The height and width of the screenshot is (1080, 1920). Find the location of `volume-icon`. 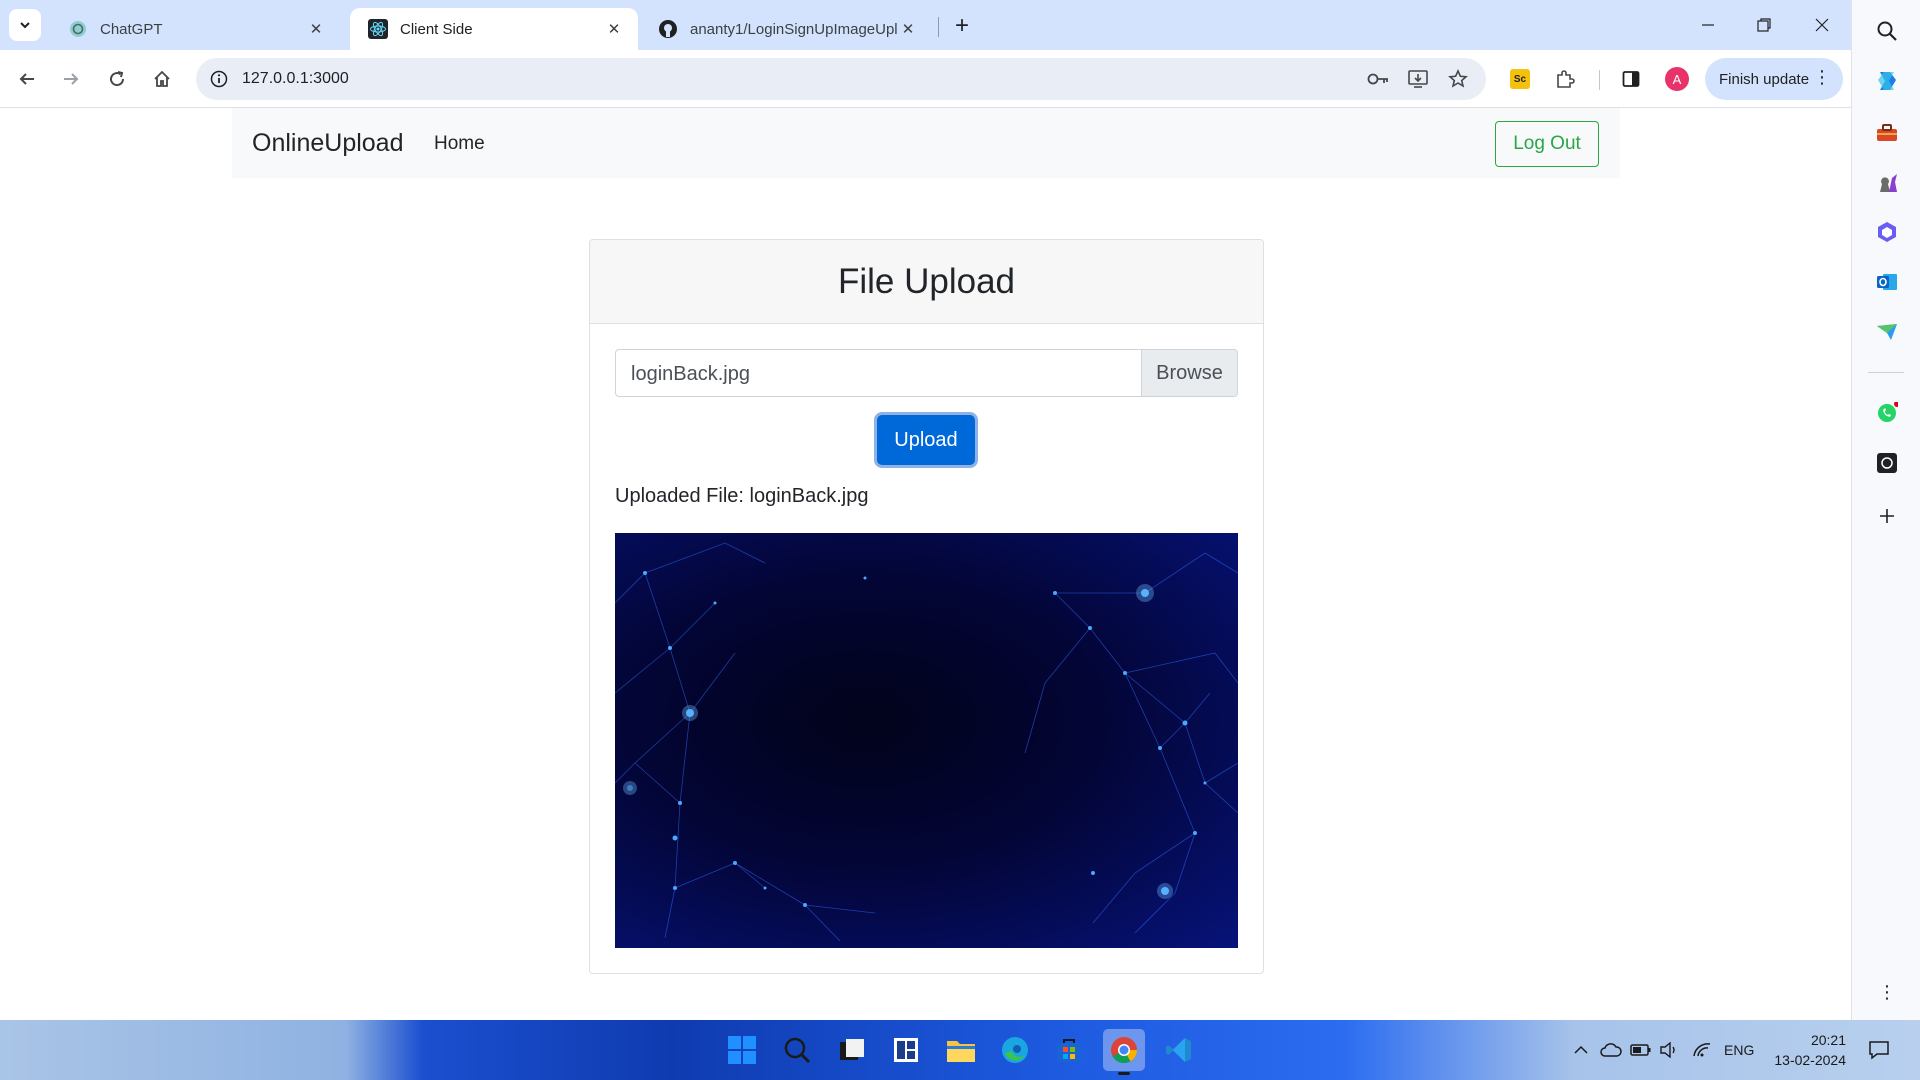

volume-icon is located at coordinates (1669, 1050).